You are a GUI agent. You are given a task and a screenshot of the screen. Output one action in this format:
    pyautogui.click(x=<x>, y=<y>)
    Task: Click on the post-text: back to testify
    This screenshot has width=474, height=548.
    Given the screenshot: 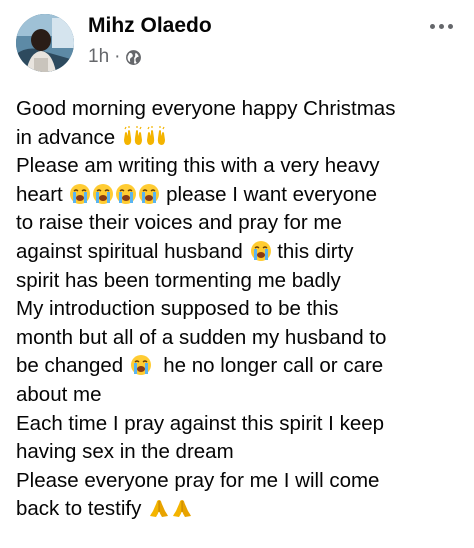 What is the action you would take?
    pyautogui.click(x=79, y=509)
    